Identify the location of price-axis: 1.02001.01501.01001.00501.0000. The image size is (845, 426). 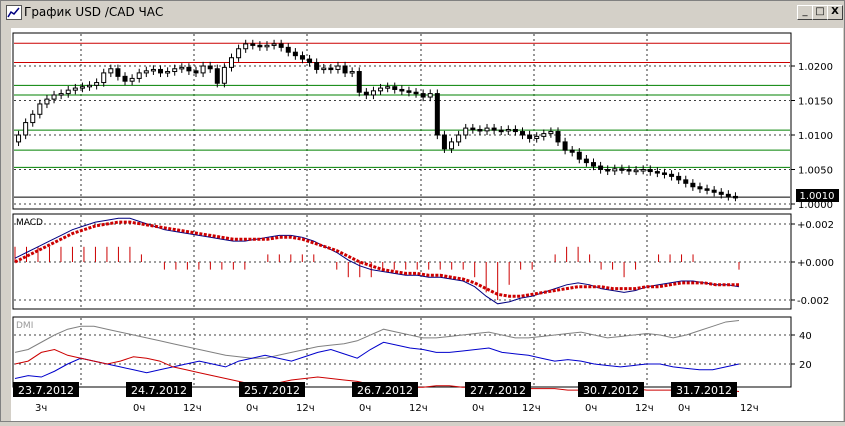
(812, 136).